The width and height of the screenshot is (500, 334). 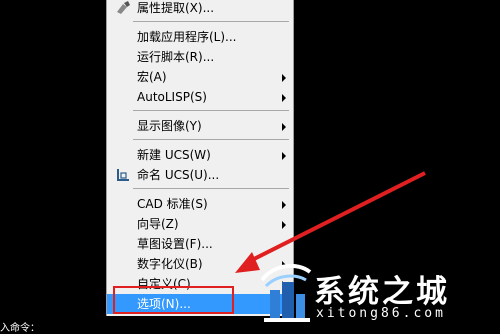 I want to click on city-logo-icon, so click(x=286, y=292).